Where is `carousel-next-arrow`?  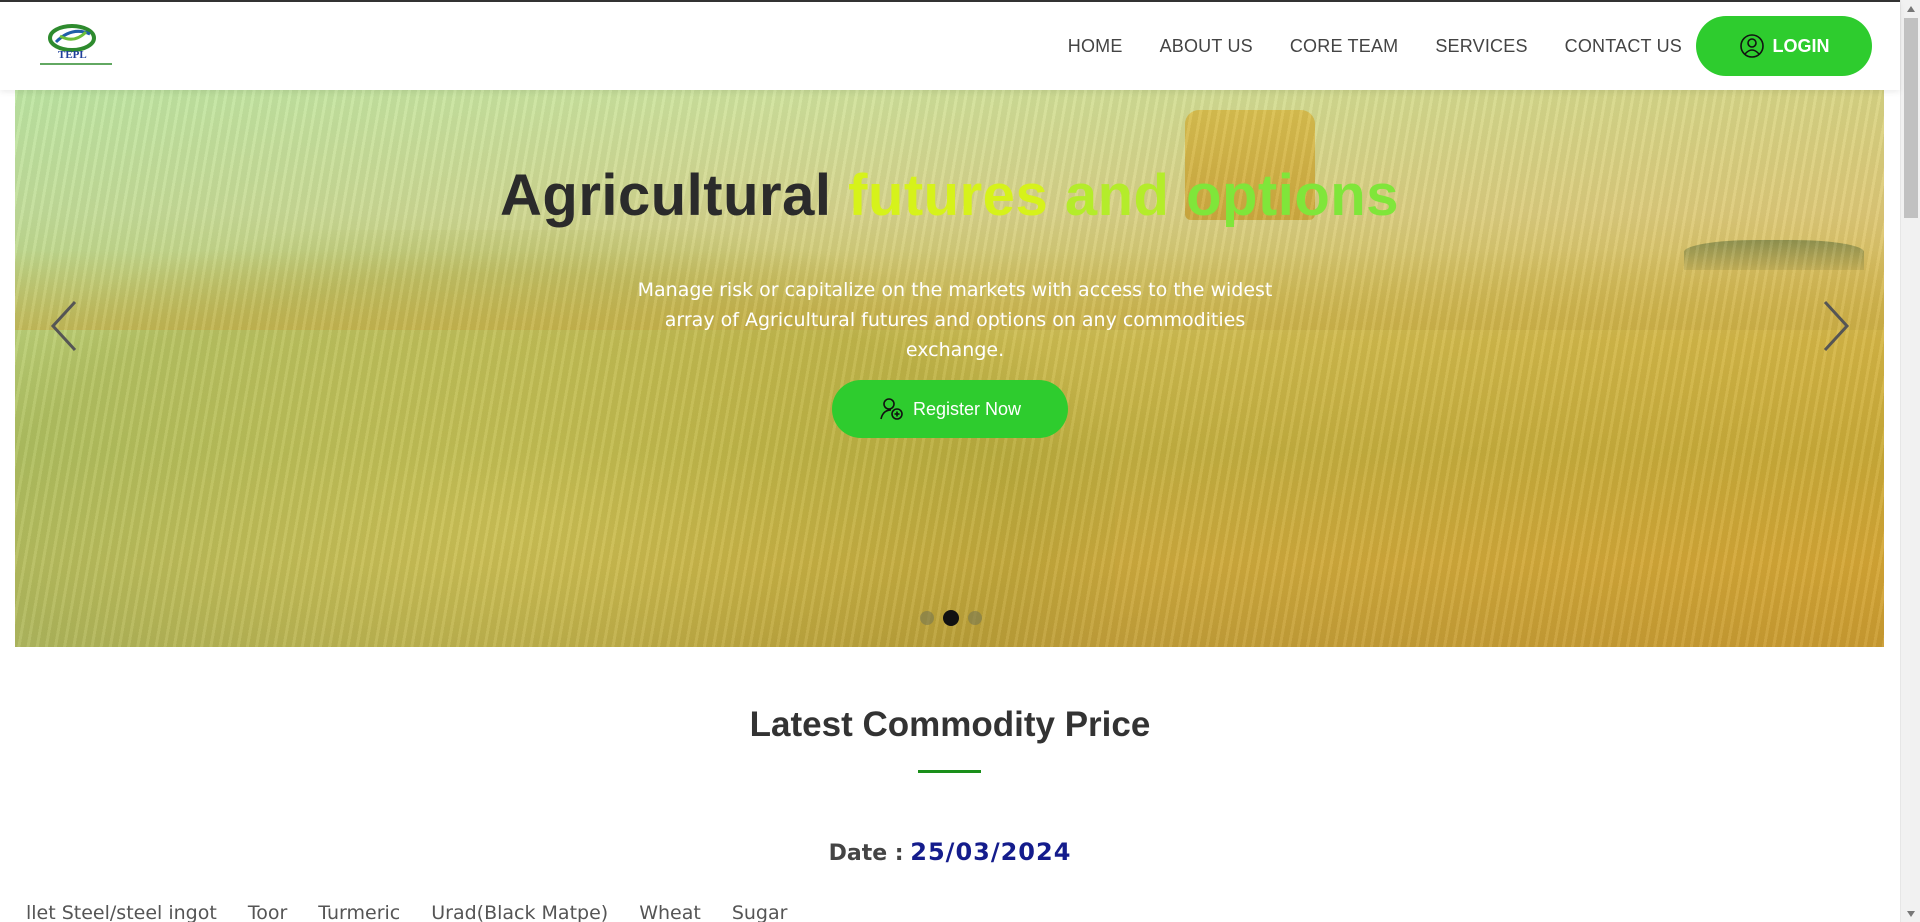 carousel-next-arrow is located at coordinates (1835, 326).